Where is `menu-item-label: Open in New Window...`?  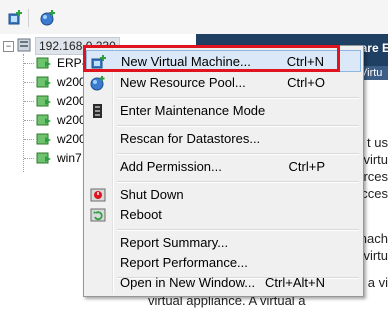 menu-item-label: Open in New Window... is located at coordinates (188, 282).